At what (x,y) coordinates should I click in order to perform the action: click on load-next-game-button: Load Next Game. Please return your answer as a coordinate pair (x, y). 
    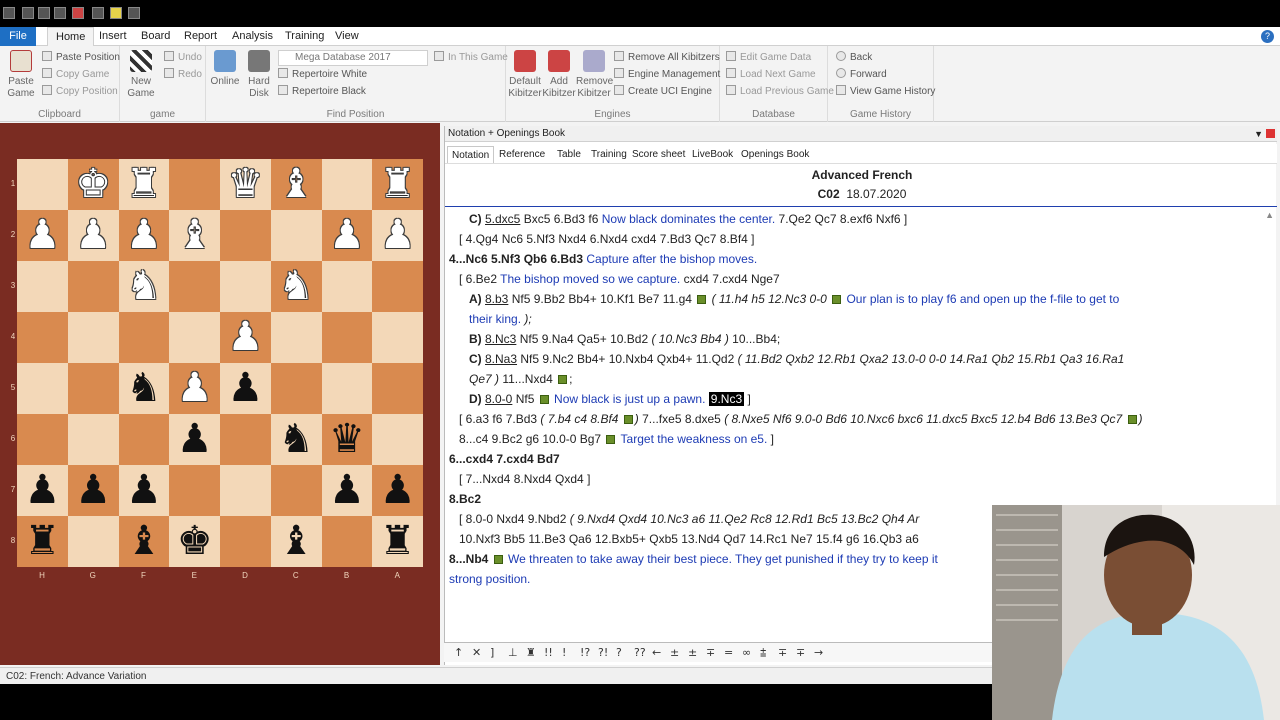
    Looking at the image, I should click on (771, 75).